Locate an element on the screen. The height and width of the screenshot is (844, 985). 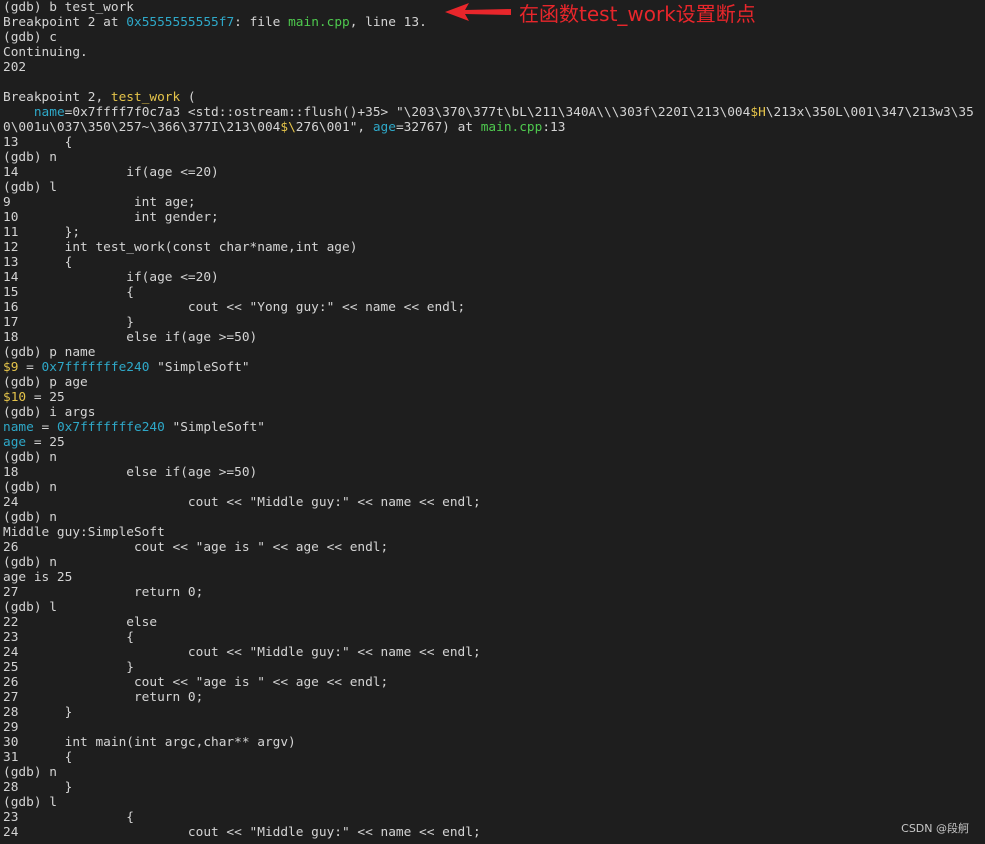
terminal-line: 28 } is located at coordinates (494, 787).